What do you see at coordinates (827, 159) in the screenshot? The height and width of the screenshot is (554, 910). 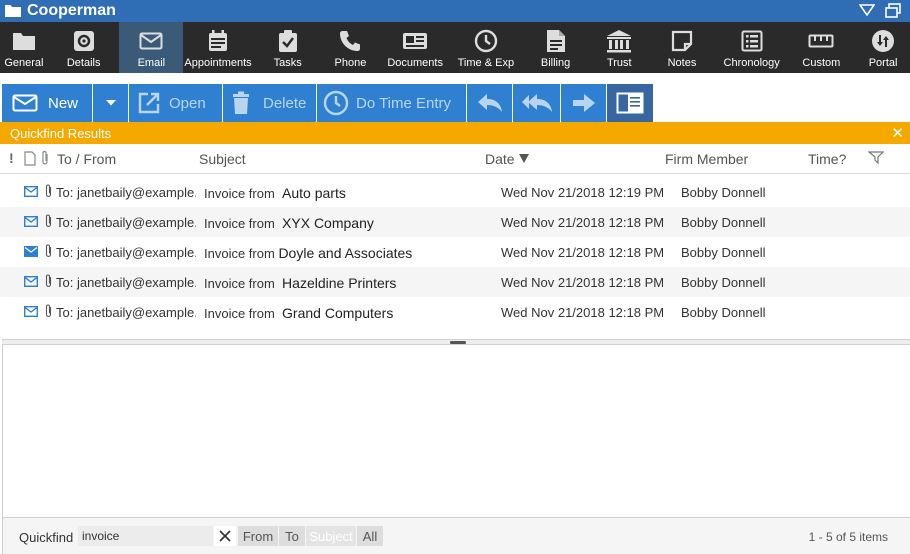 I see `column-time: Time?` at bounding box center [827, 159].